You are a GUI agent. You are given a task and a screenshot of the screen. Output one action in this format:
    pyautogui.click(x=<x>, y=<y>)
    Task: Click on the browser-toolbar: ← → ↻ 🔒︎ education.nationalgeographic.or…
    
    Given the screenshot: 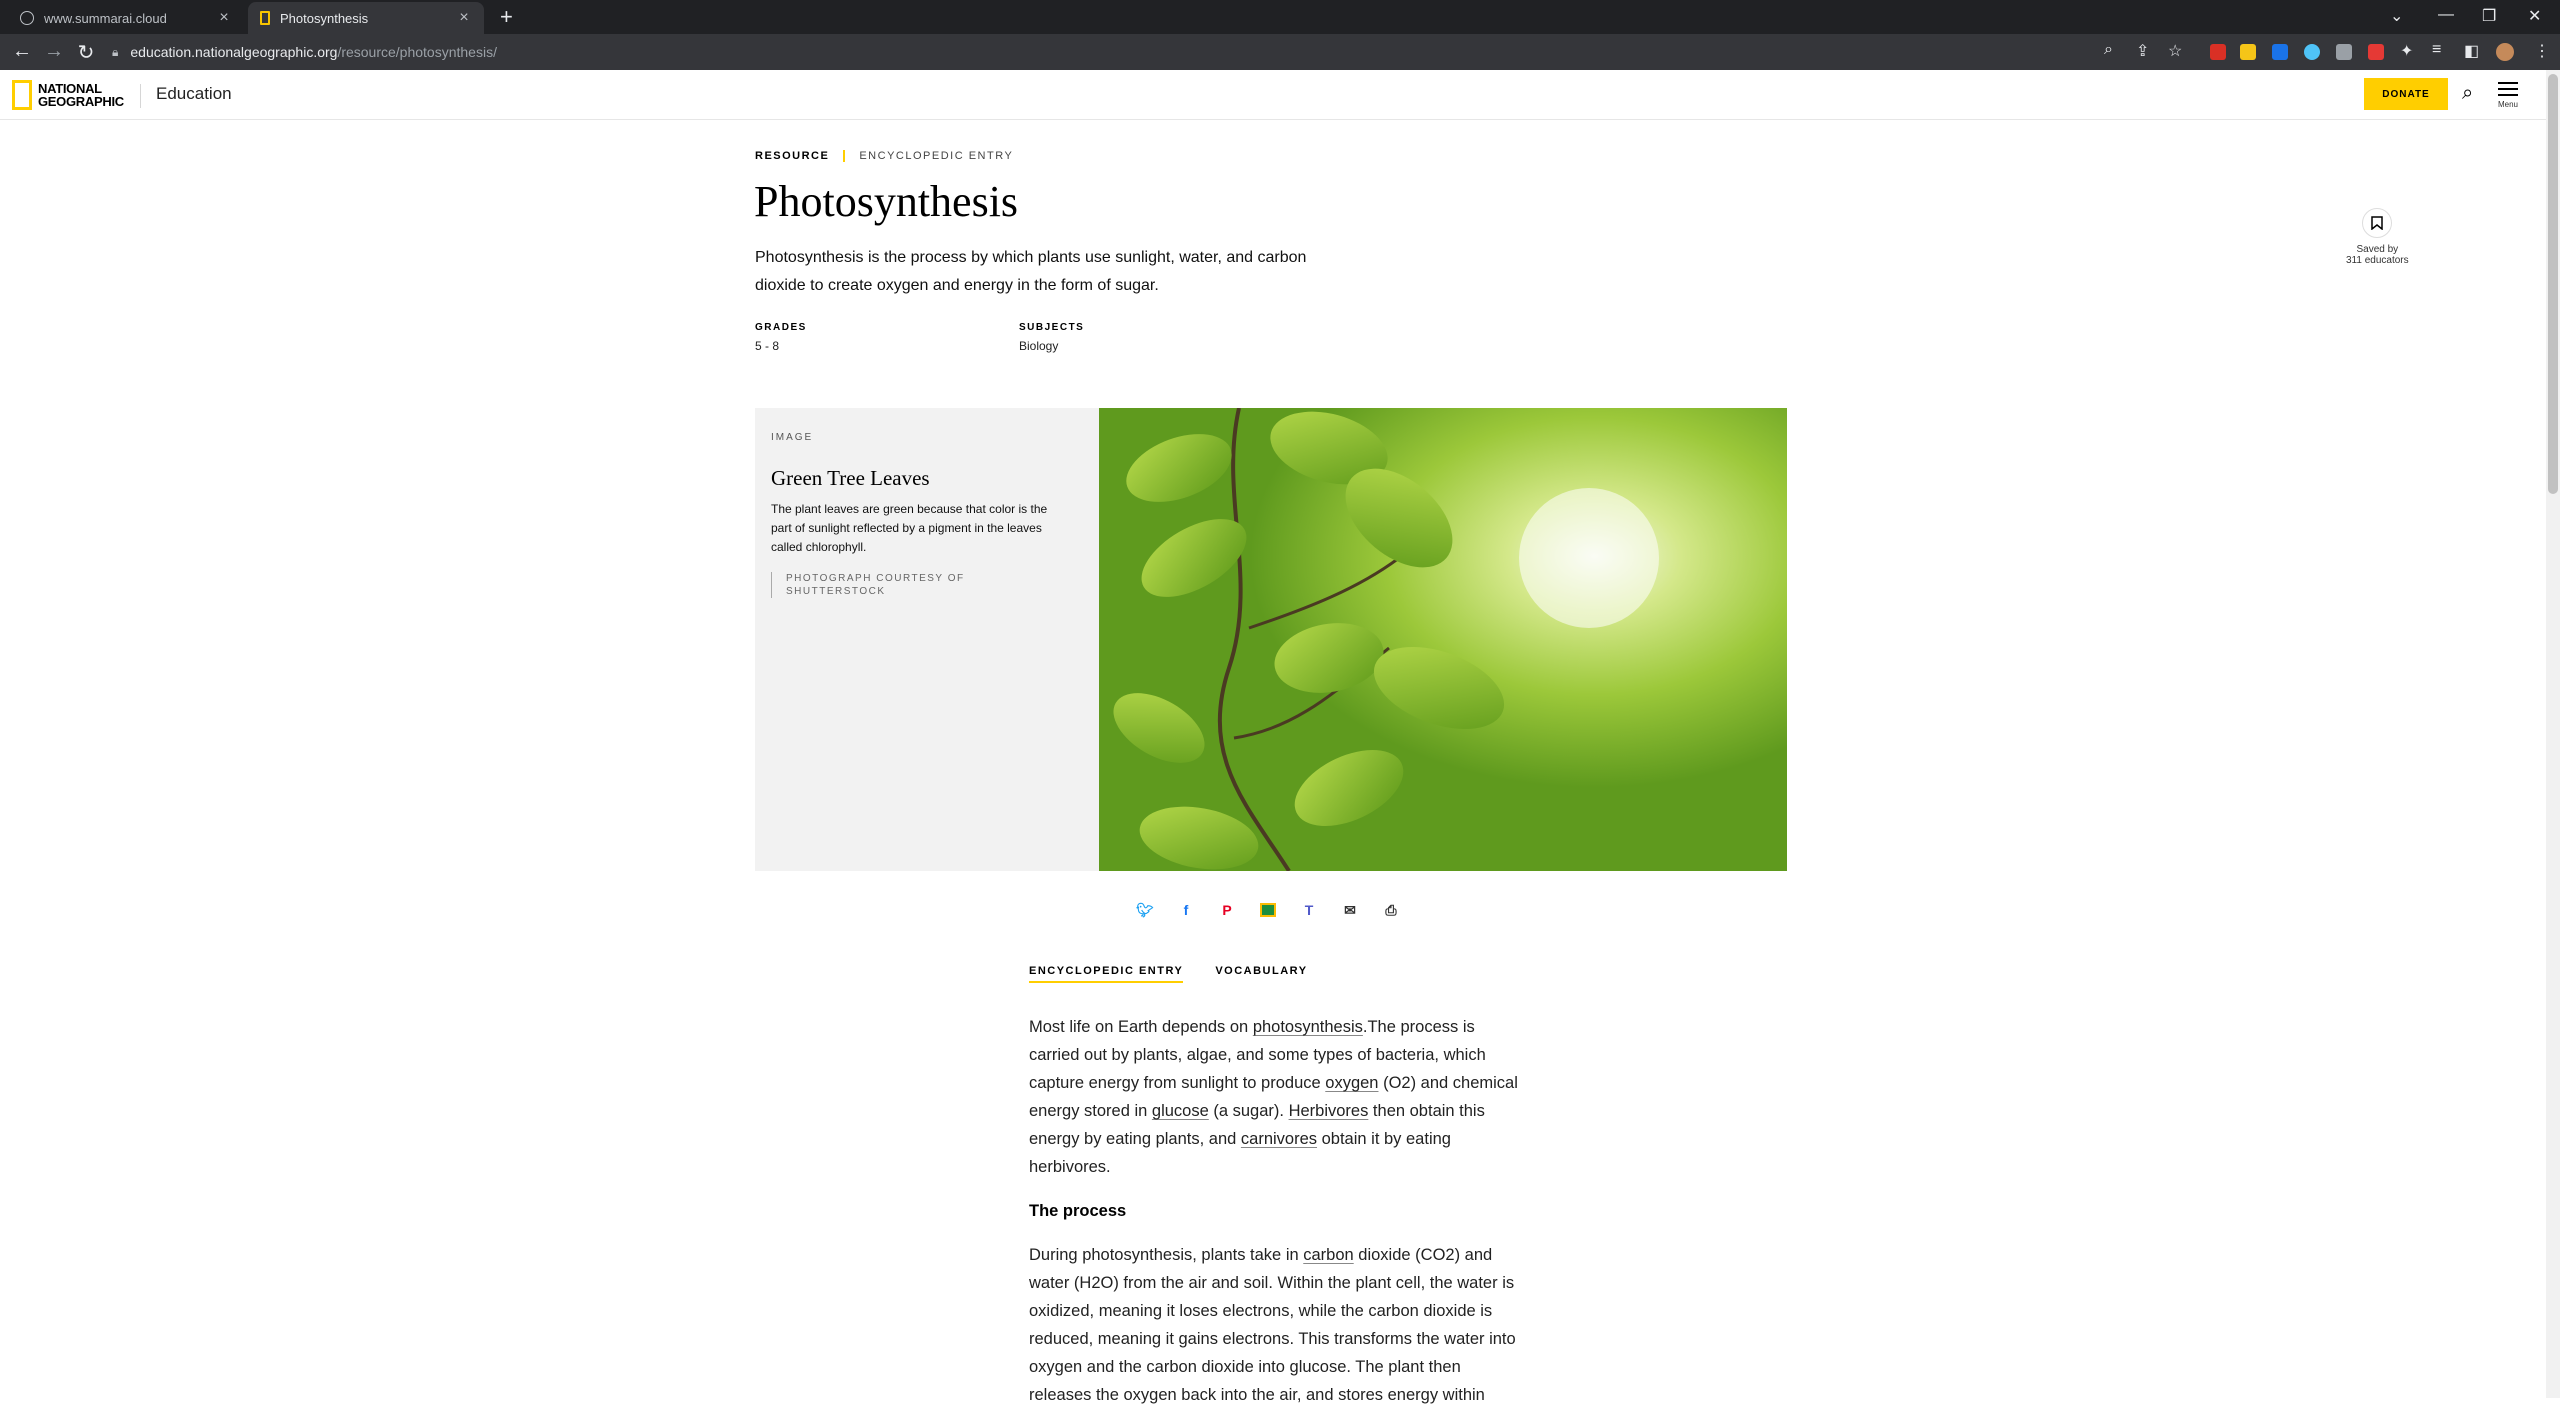 What is the action you would take?
    pyautogui.click(x=1280, y=52)
    